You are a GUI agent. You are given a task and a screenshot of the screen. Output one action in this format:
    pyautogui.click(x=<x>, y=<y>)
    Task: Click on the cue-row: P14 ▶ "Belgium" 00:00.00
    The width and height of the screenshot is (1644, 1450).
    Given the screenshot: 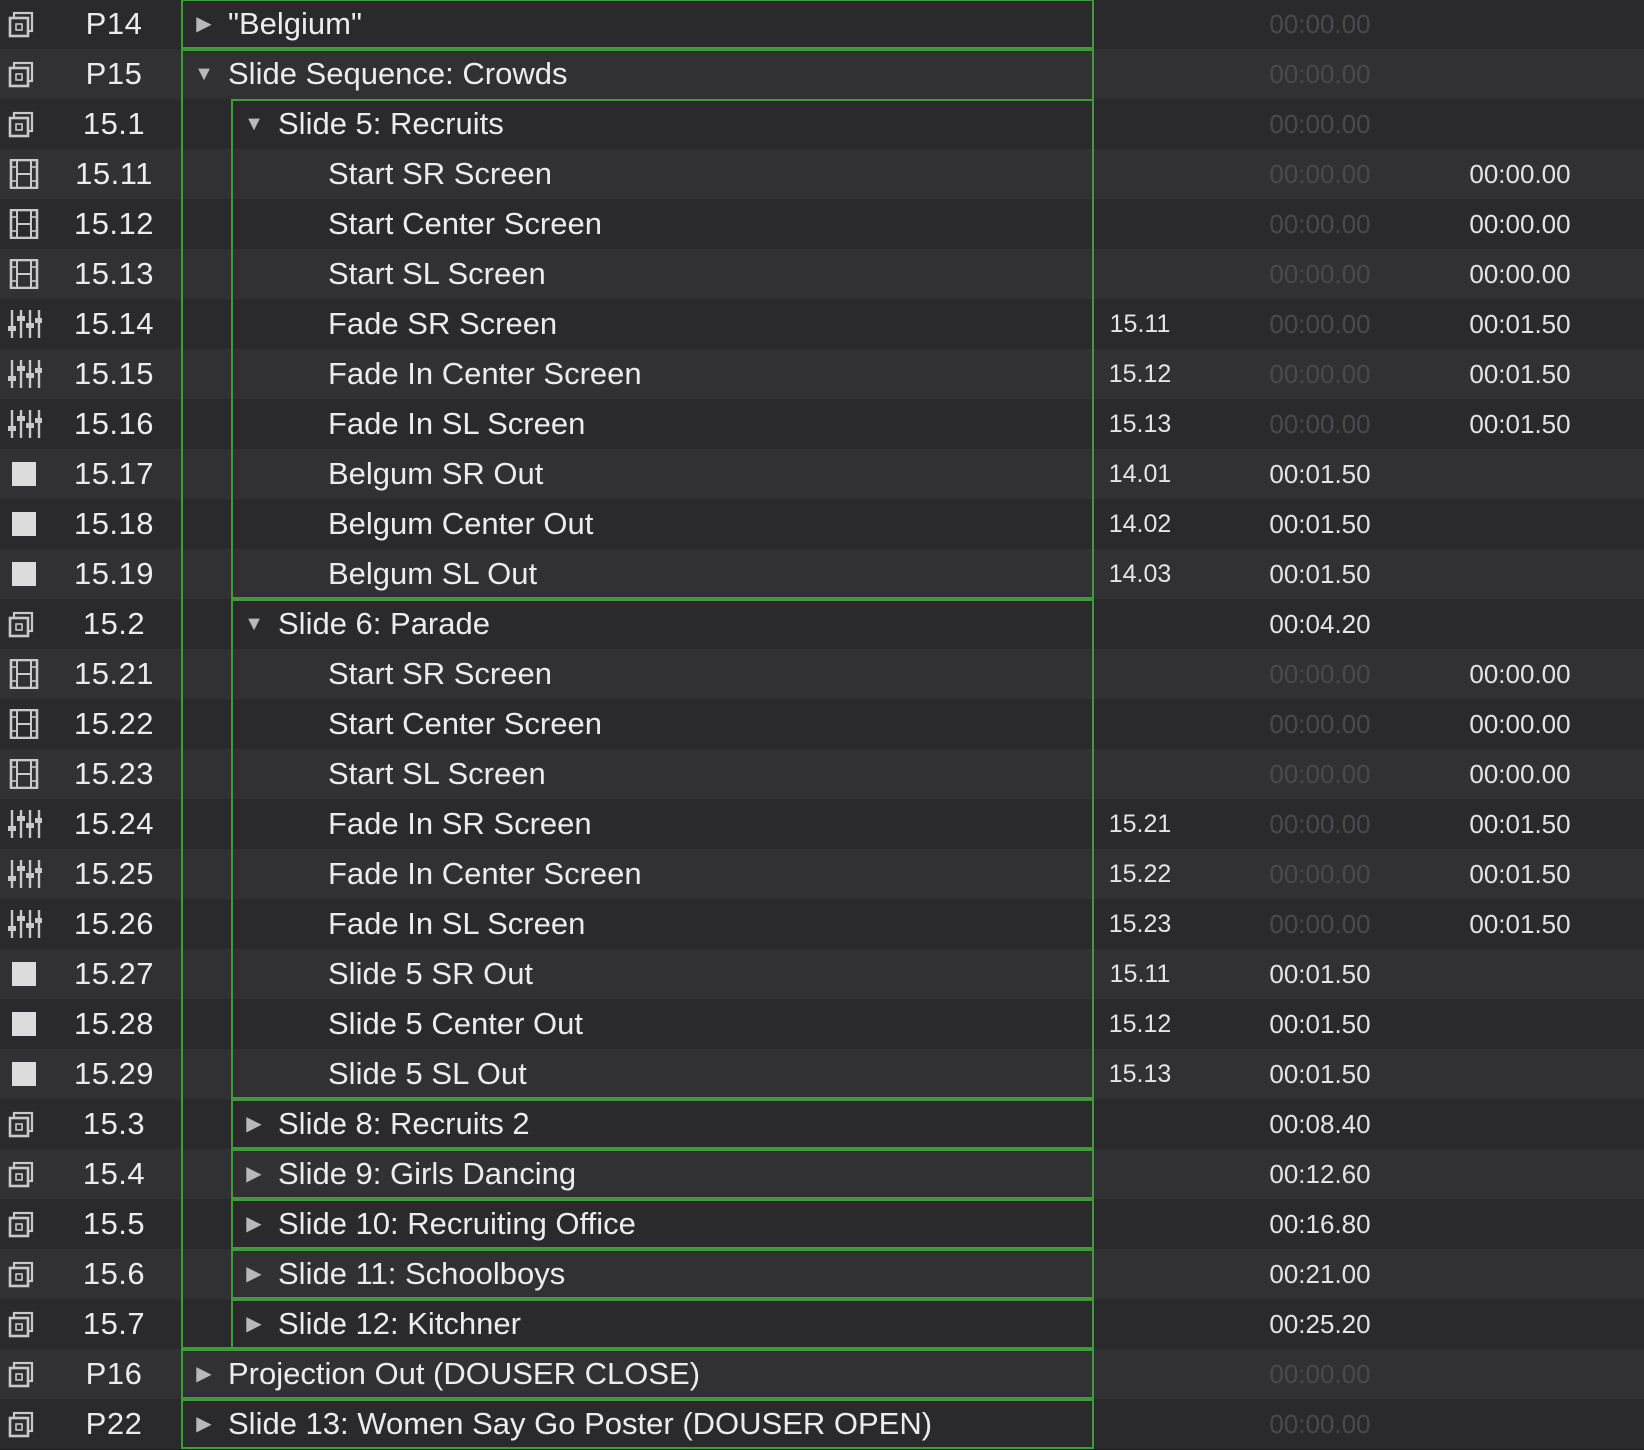 What is the action you would take?
    pyautogui.click(x=822, y=24)
    